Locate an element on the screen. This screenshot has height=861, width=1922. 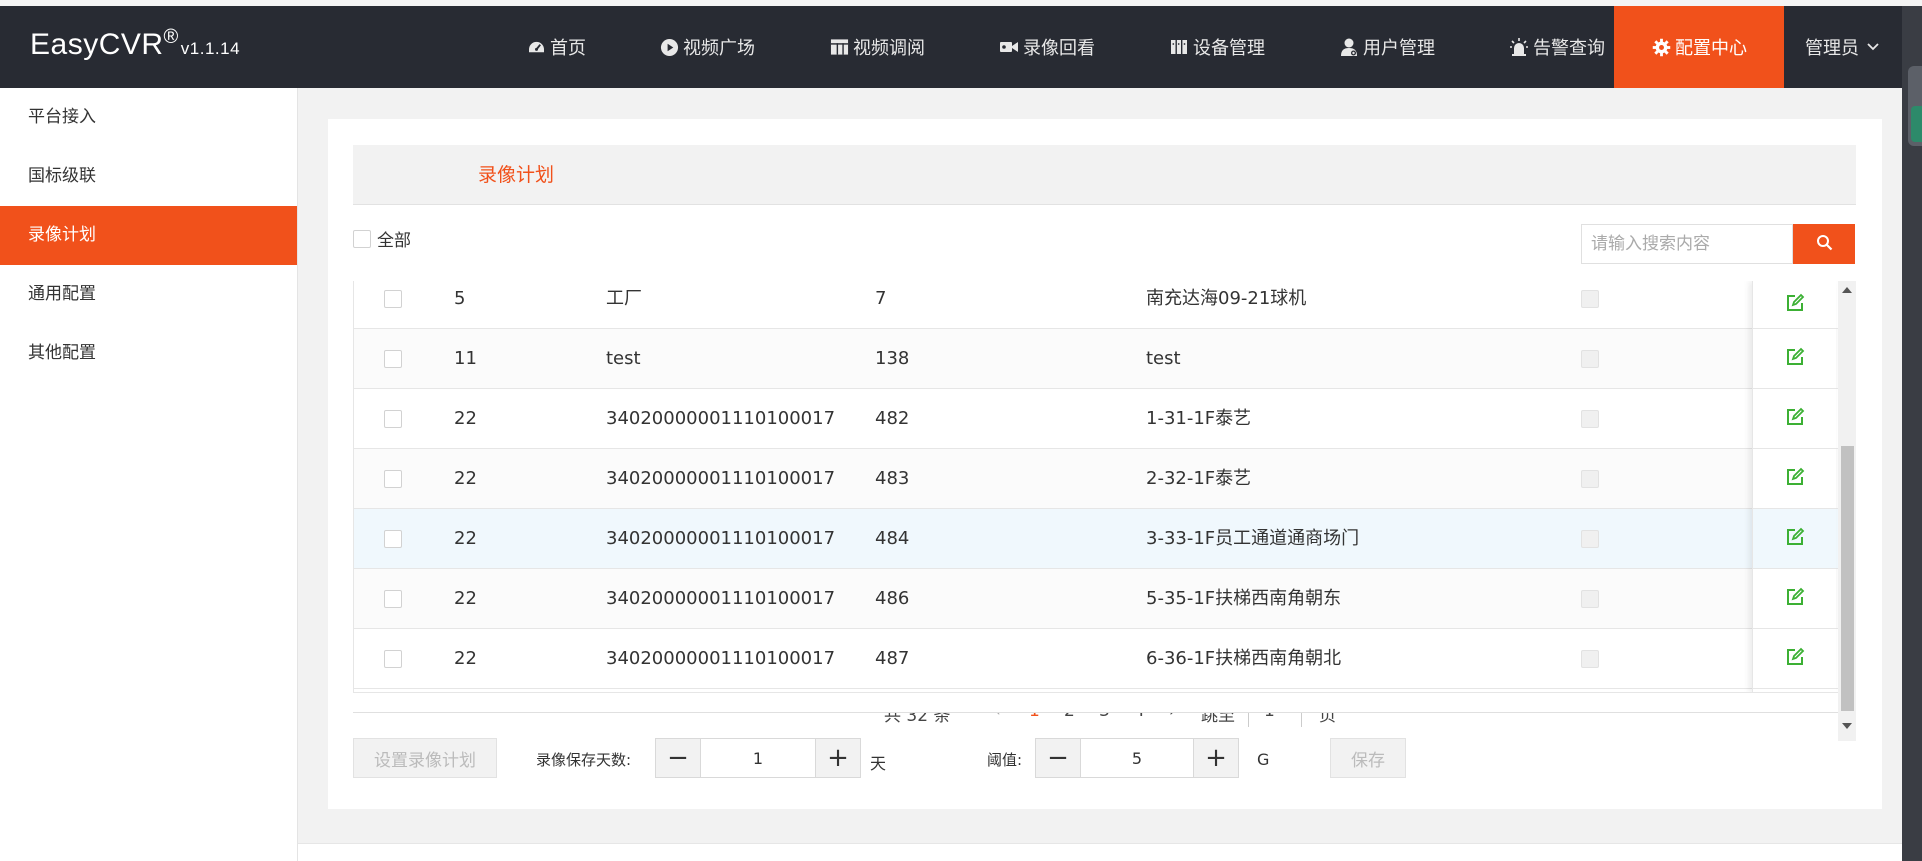
cell-channel: 487 is located at coordinates (892, 658).